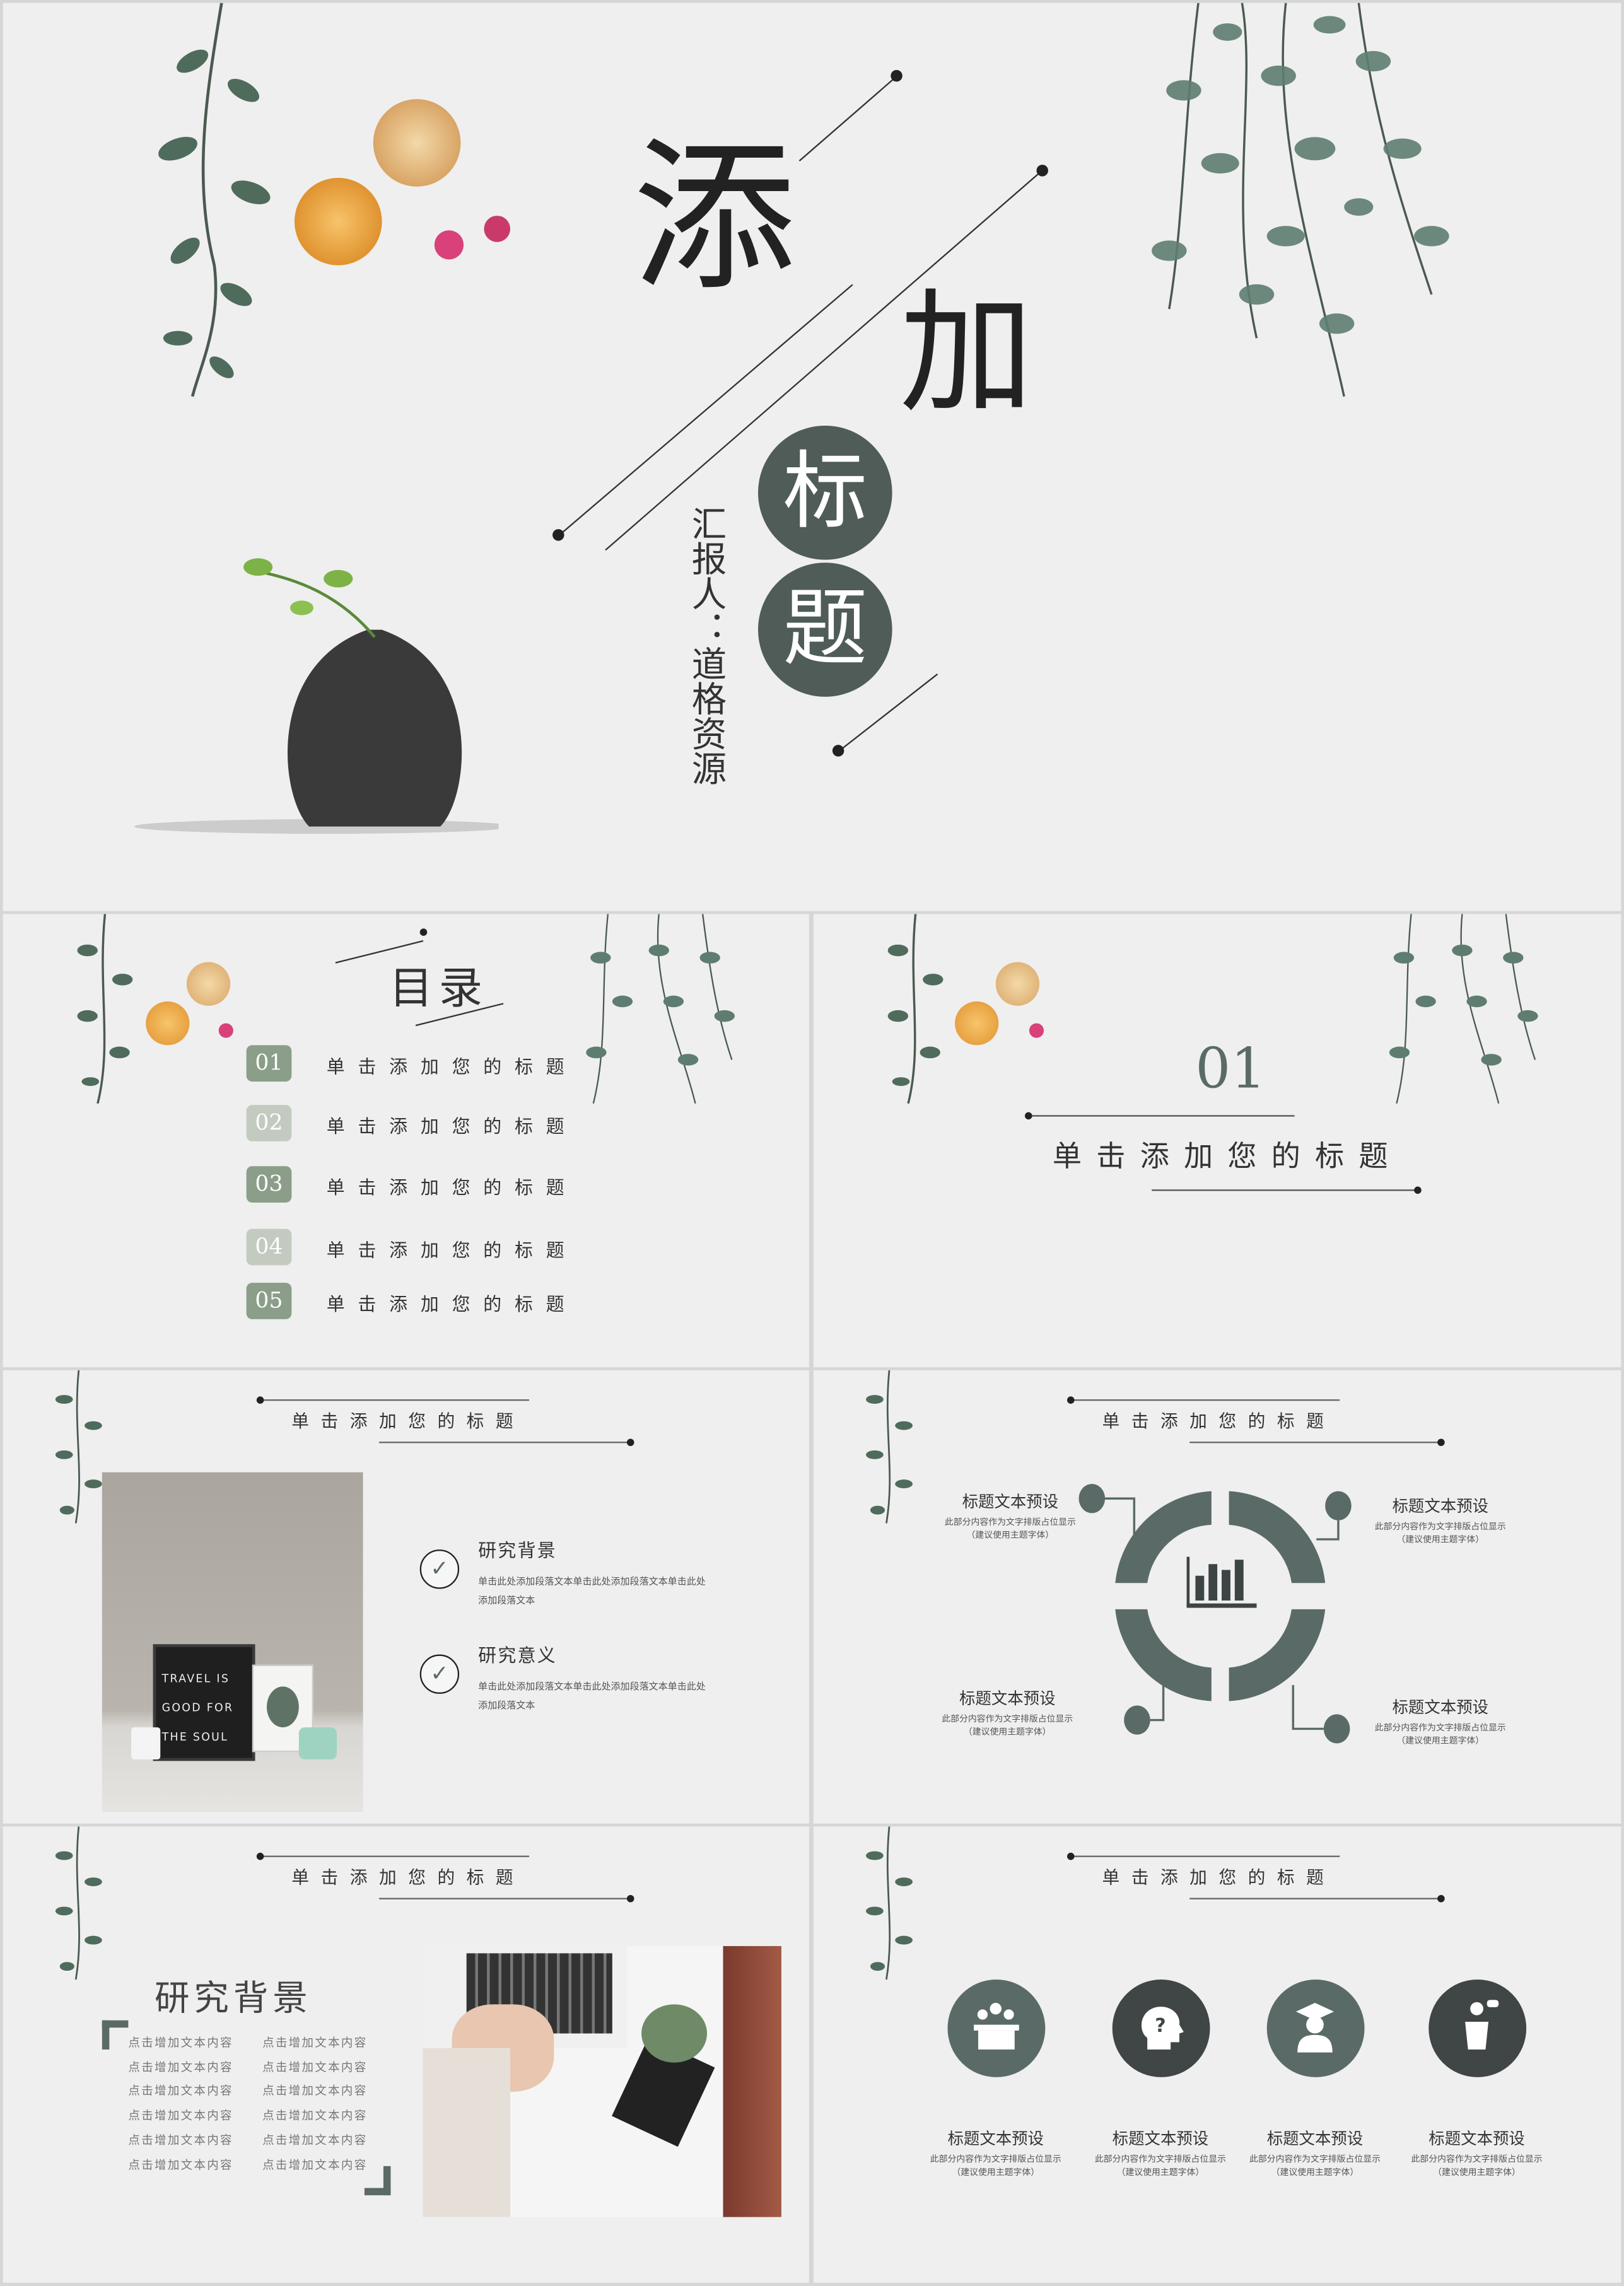 The image size is (1624, 2286). I want to click on letterboard-line: THE SOUL, so click(195, 1737).